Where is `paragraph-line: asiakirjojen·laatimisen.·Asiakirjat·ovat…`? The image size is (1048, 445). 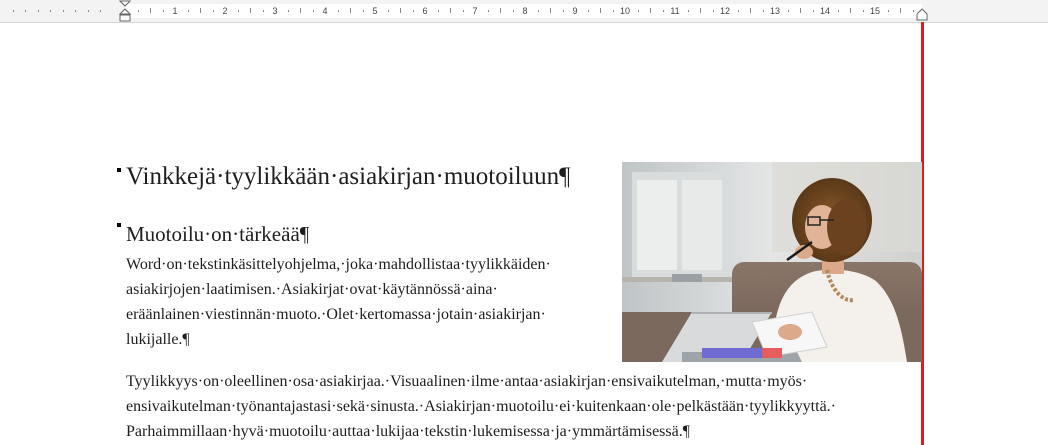 paragraph-line: asiakirjojen·laatimisen.·Asiakirjat·ovat… is located at coordinates (312, 289).